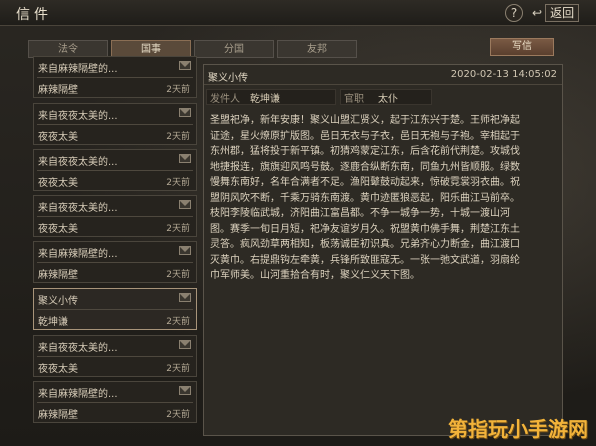 The image size is (596, 446). Describe the element at coordinates (354, 99) in the screenshot. I see `office-label: 官职` at that location.